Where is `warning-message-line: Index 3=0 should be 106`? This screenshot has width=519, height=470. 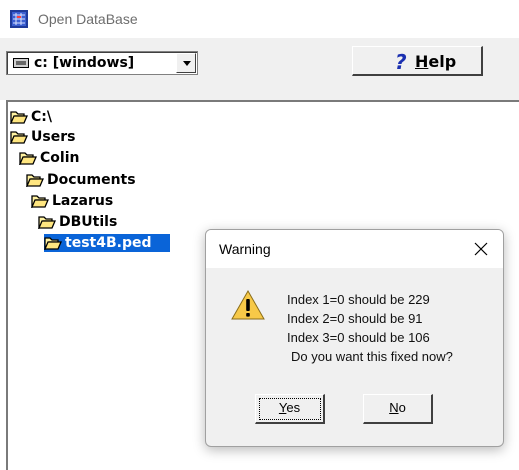 warning-message-line: Index 3=0 should be 106 is located at coordinates (358, 337).